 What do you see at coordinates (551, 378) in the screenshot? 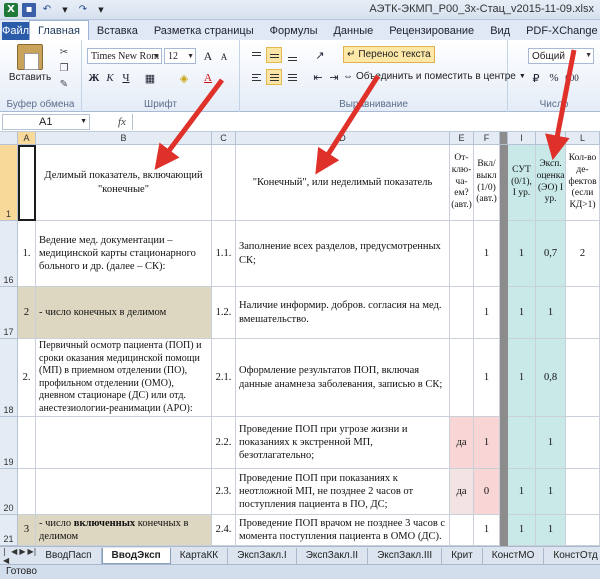
I see `cell-expert-score: 0,8` at bounding box center [551, 378].